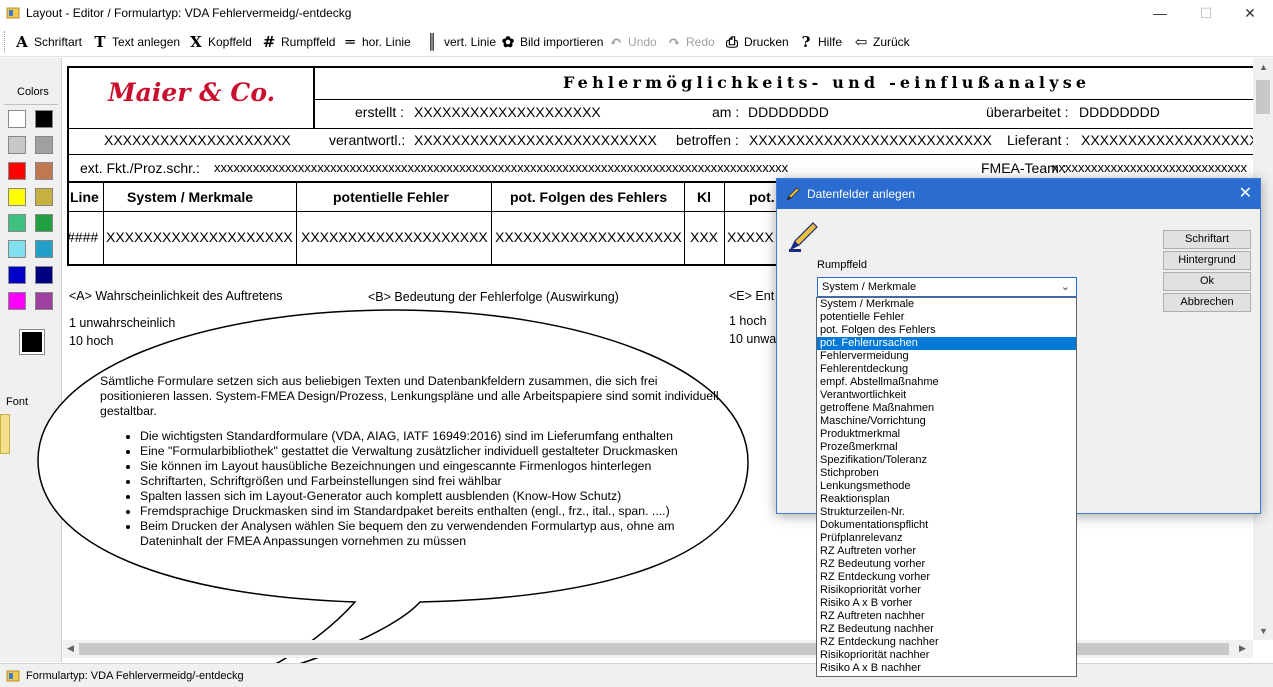 The height and width of the screenshot is (687, 1273). What do you see at coordinates (1263, 97) in the screenshot?
I see `scroll-thumb` at bounding box center [1263, 97].